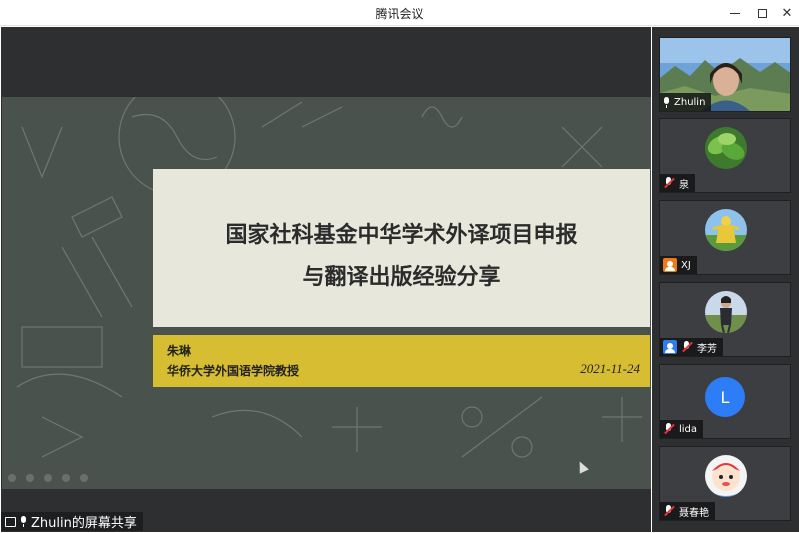 The width and height of the screenshot is (799, 533). What do you see at coordinates (401, 361) in the screenshot?
I see `slide-author-panel: 朱琳 华侨大学外国语学院教授 2021-11-24` at bounding box center [401, 361].